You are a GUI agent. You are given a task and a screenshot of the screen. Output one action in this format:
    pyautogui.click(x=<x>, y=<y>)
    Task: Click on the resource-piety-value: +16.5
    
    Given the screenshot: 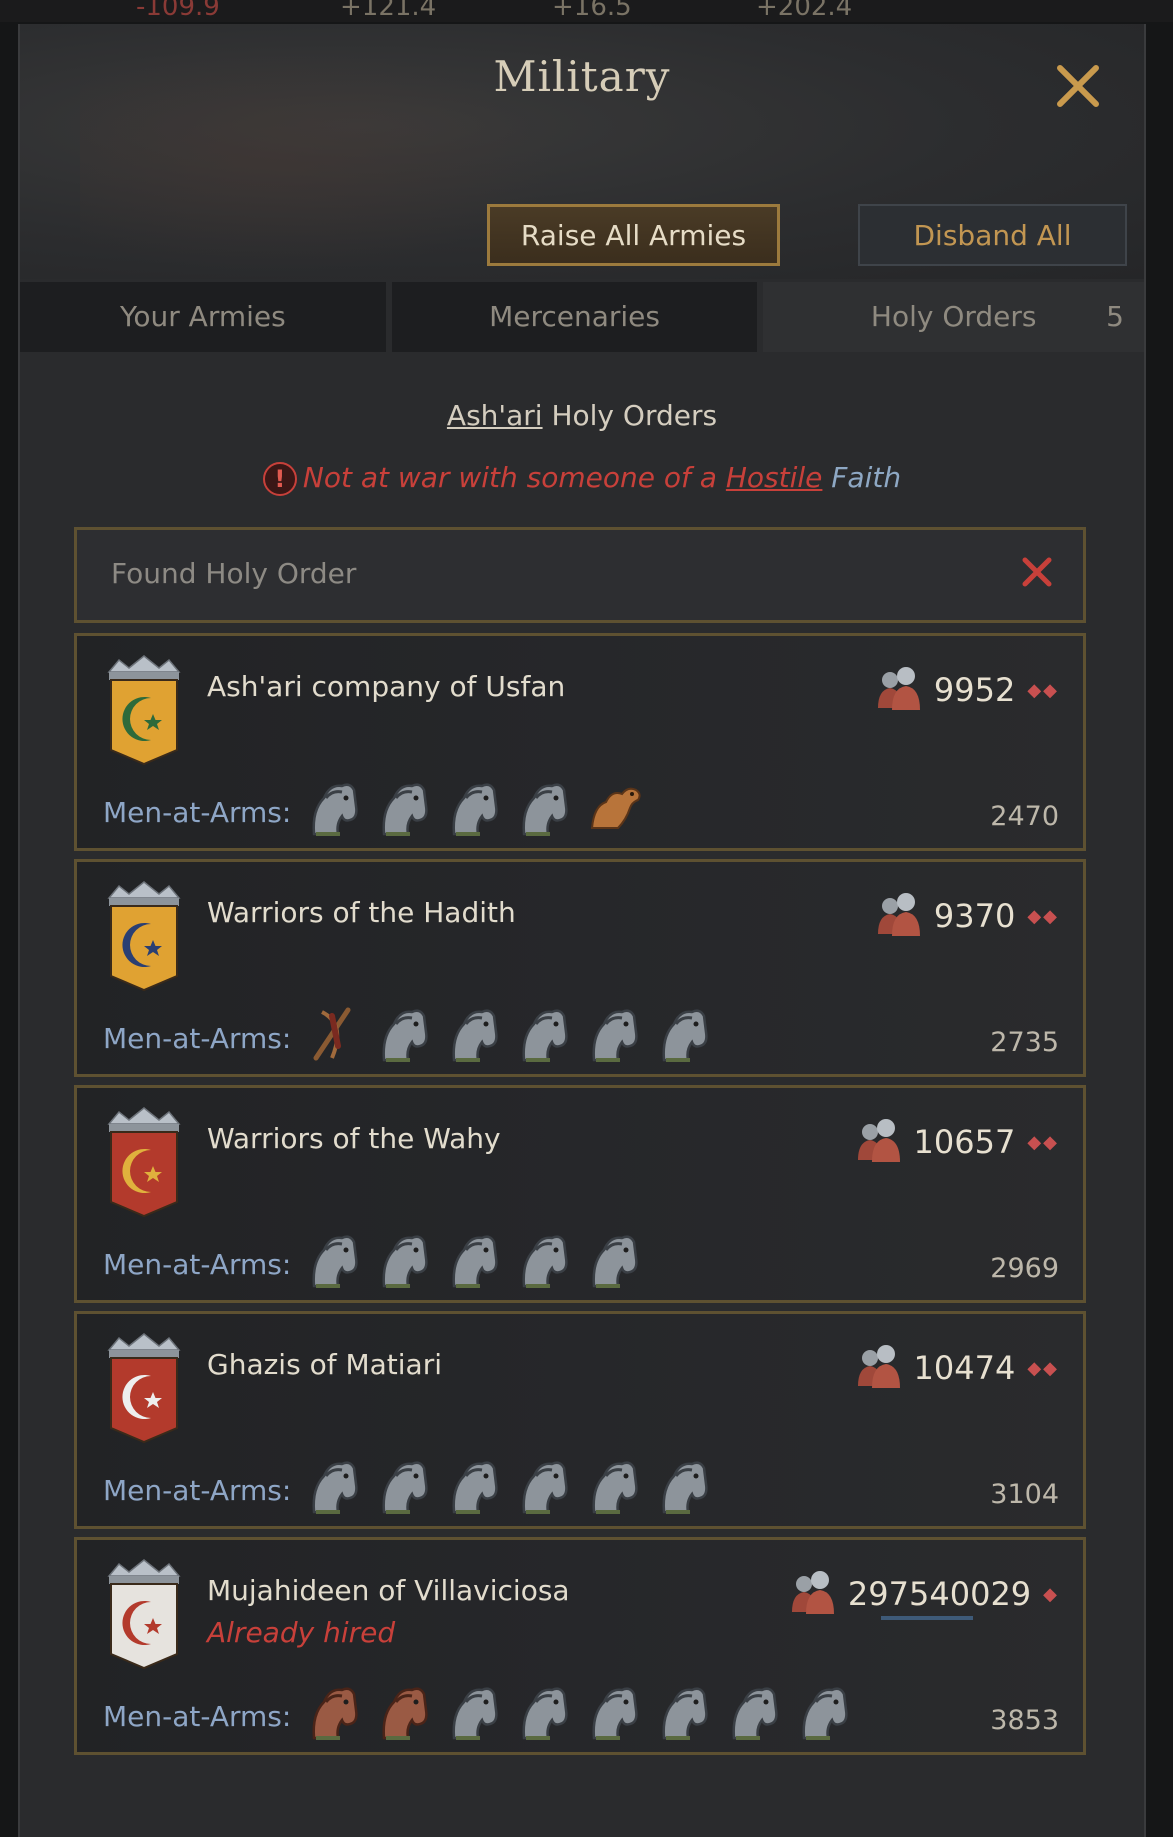 What is the action you would take?
    pyautogui.click(x=592, y=11)
    